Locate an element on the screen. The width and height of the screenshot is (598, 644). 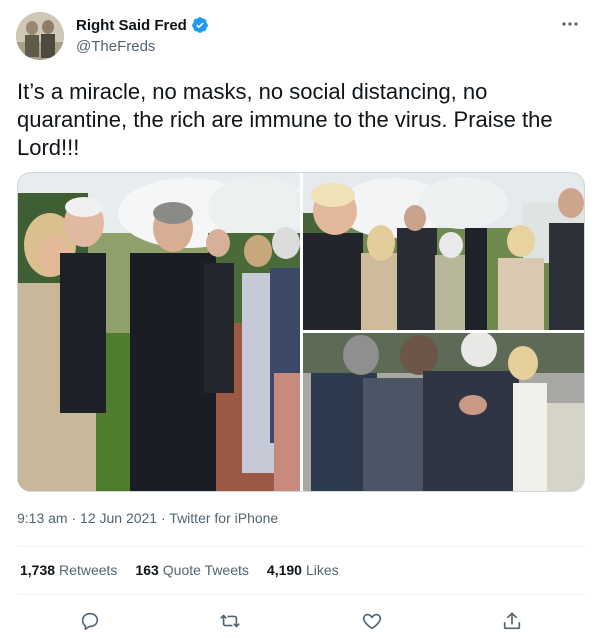
author-name-row: Right Said Fred is located at coordinates (142, 25).